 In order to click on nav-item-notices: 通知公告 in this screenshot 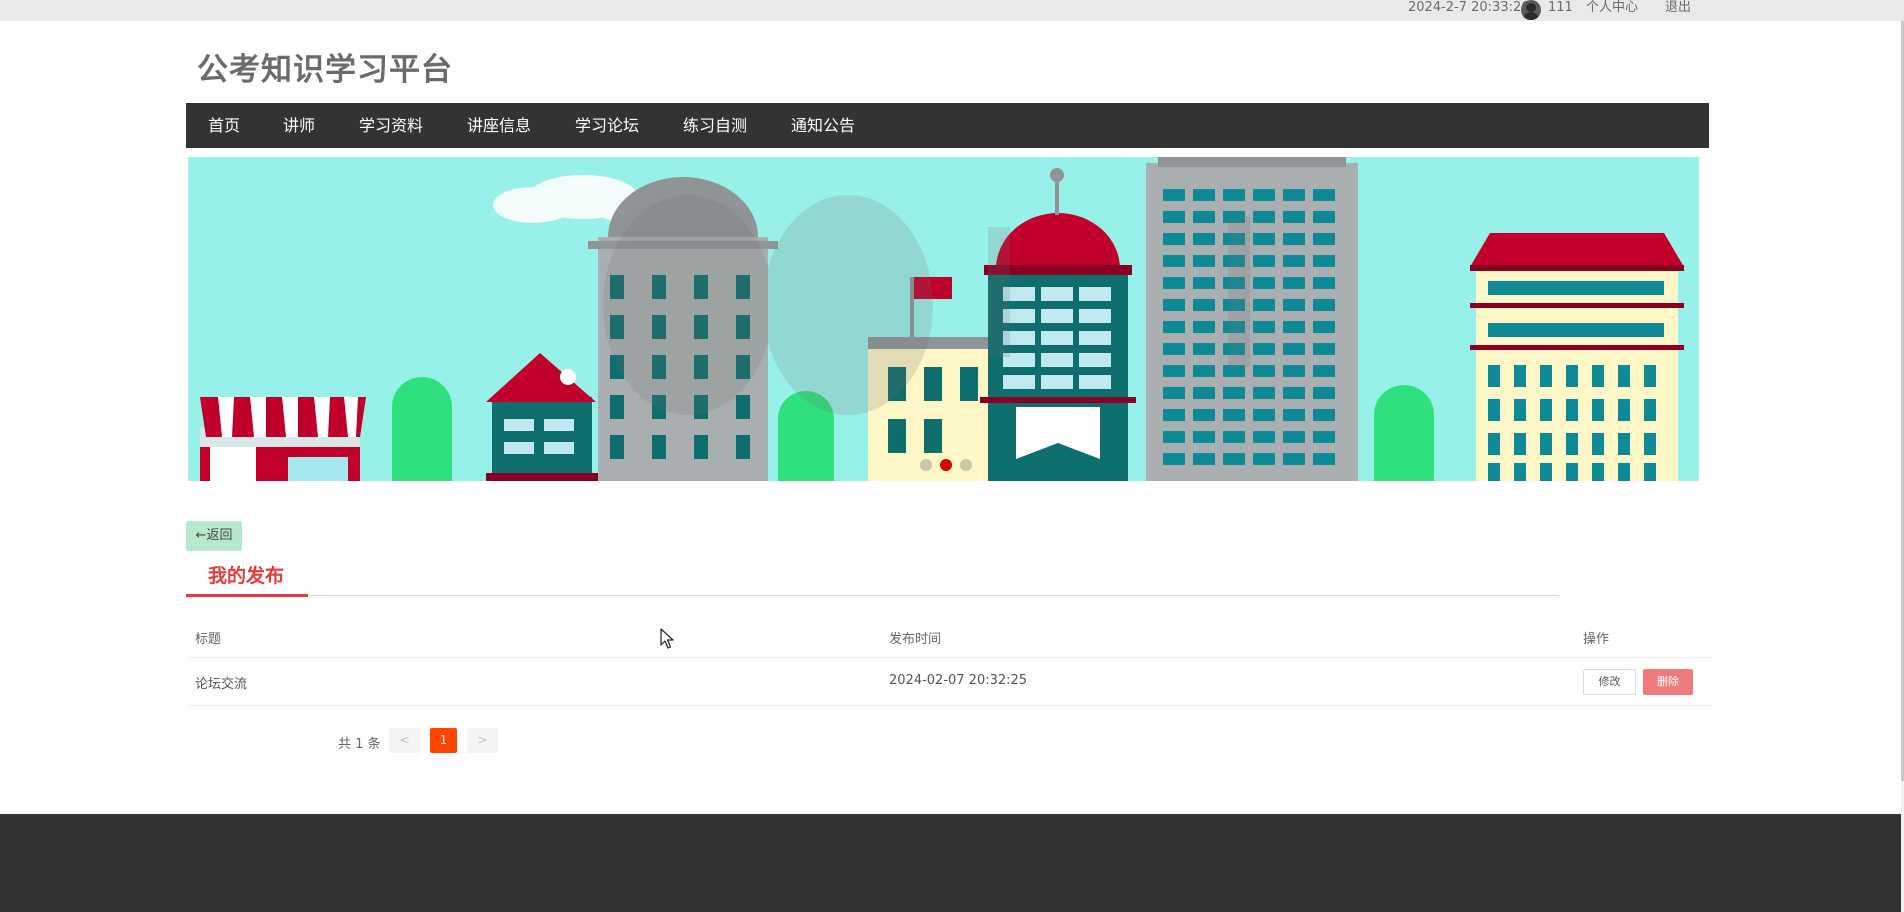, I will do `click(823, 125)`.